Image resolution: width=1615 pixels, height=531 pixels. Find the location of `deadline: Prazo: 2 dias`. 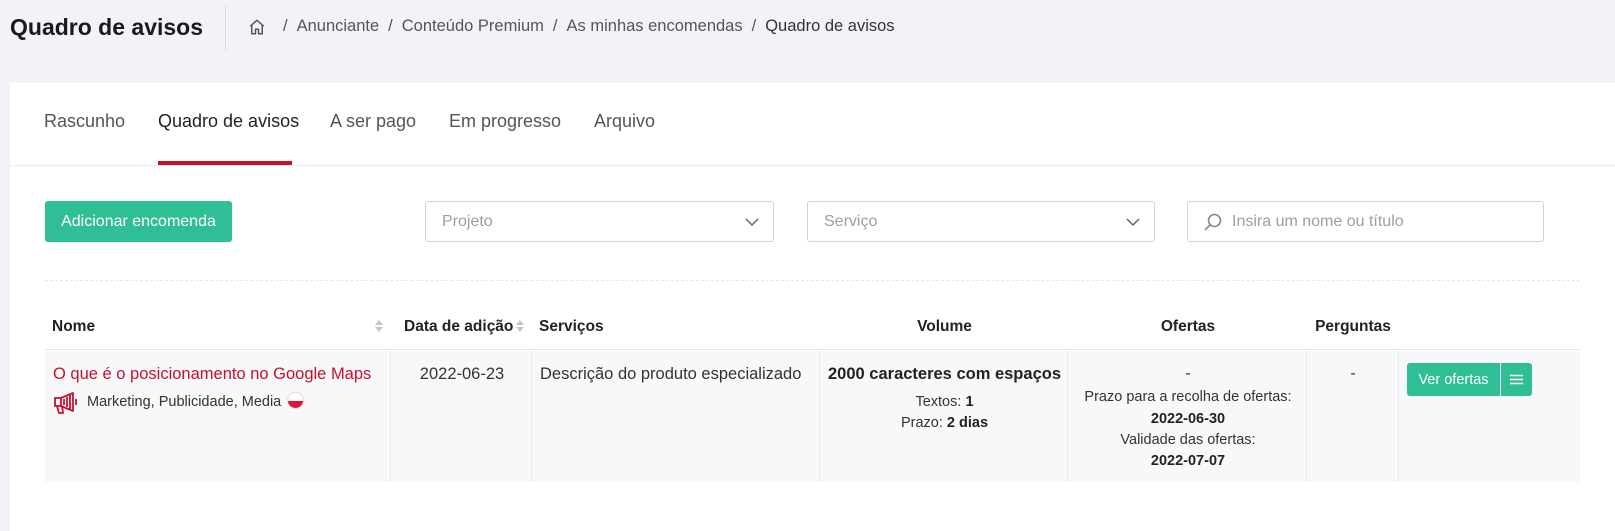

deadline: Prazo: 2 dias is located at coordinates (944, 423).